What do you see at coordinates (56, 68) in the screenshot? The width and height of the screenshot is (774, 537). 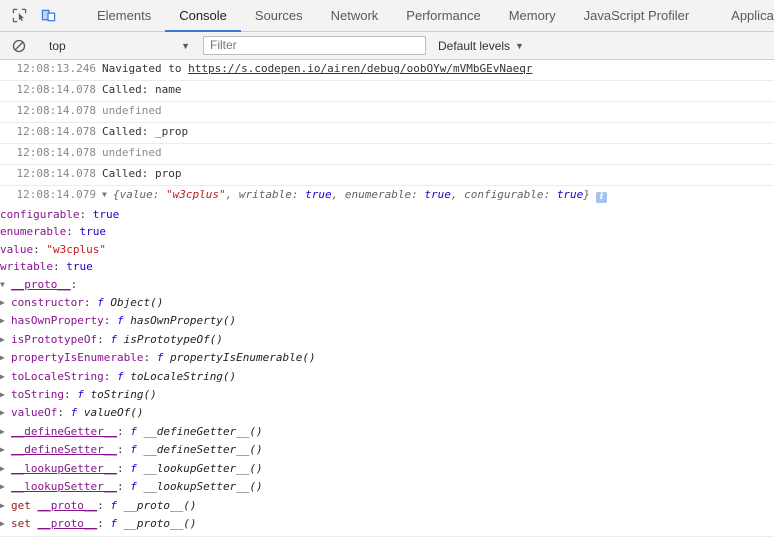 I see `timestamp: 12:08:13.246` at bounding box center [56, 68].